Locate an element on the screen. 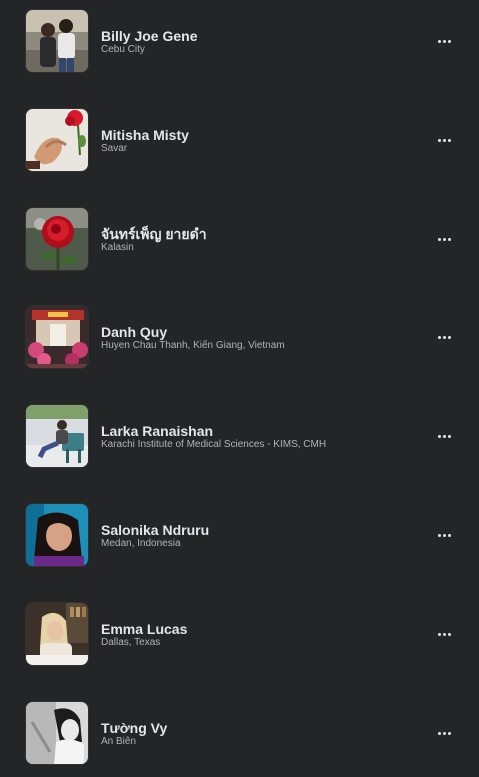  friend-name: Mitisha Misty is located at coordinates (145, 135).